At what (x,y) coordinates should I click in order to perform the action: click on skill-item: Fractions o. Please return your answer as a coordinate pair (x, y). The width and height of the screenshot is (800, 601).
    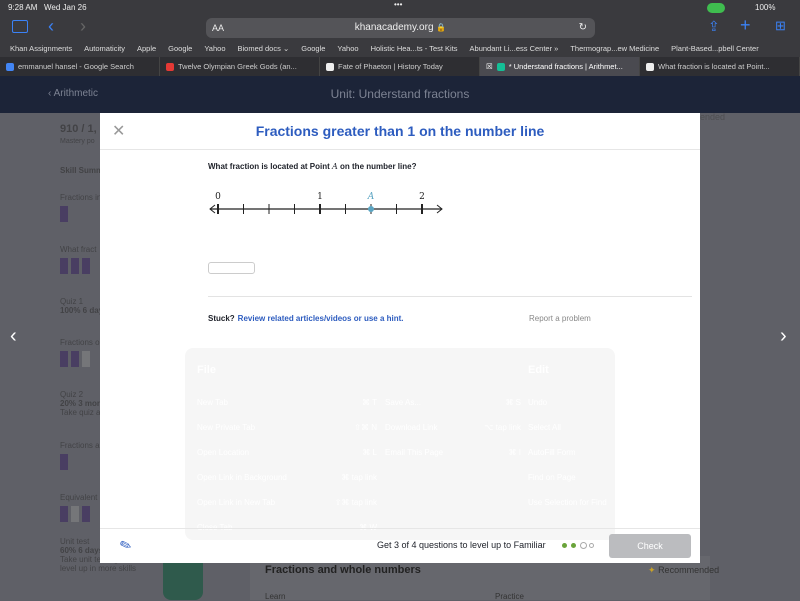
    Looking at the image, I should click on (80, 352).